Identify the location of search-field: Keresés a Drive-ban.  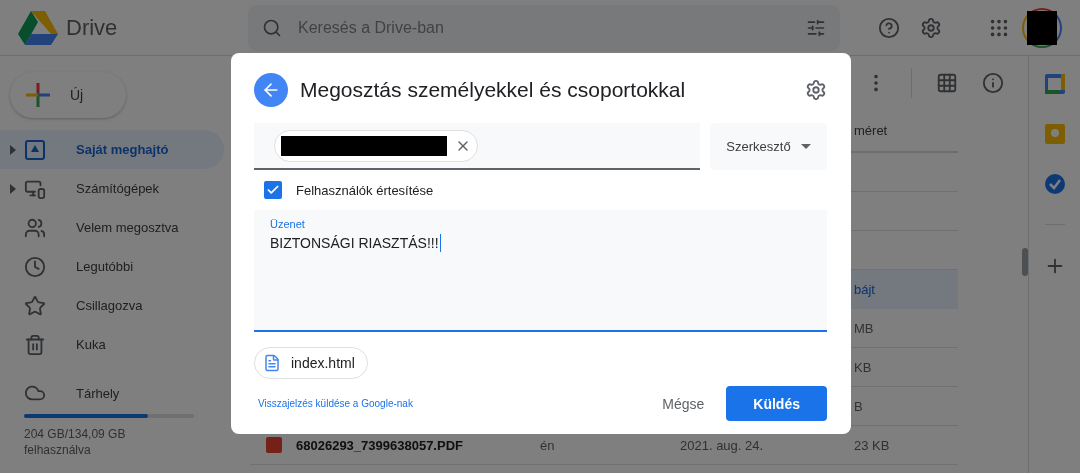
(544, 27).